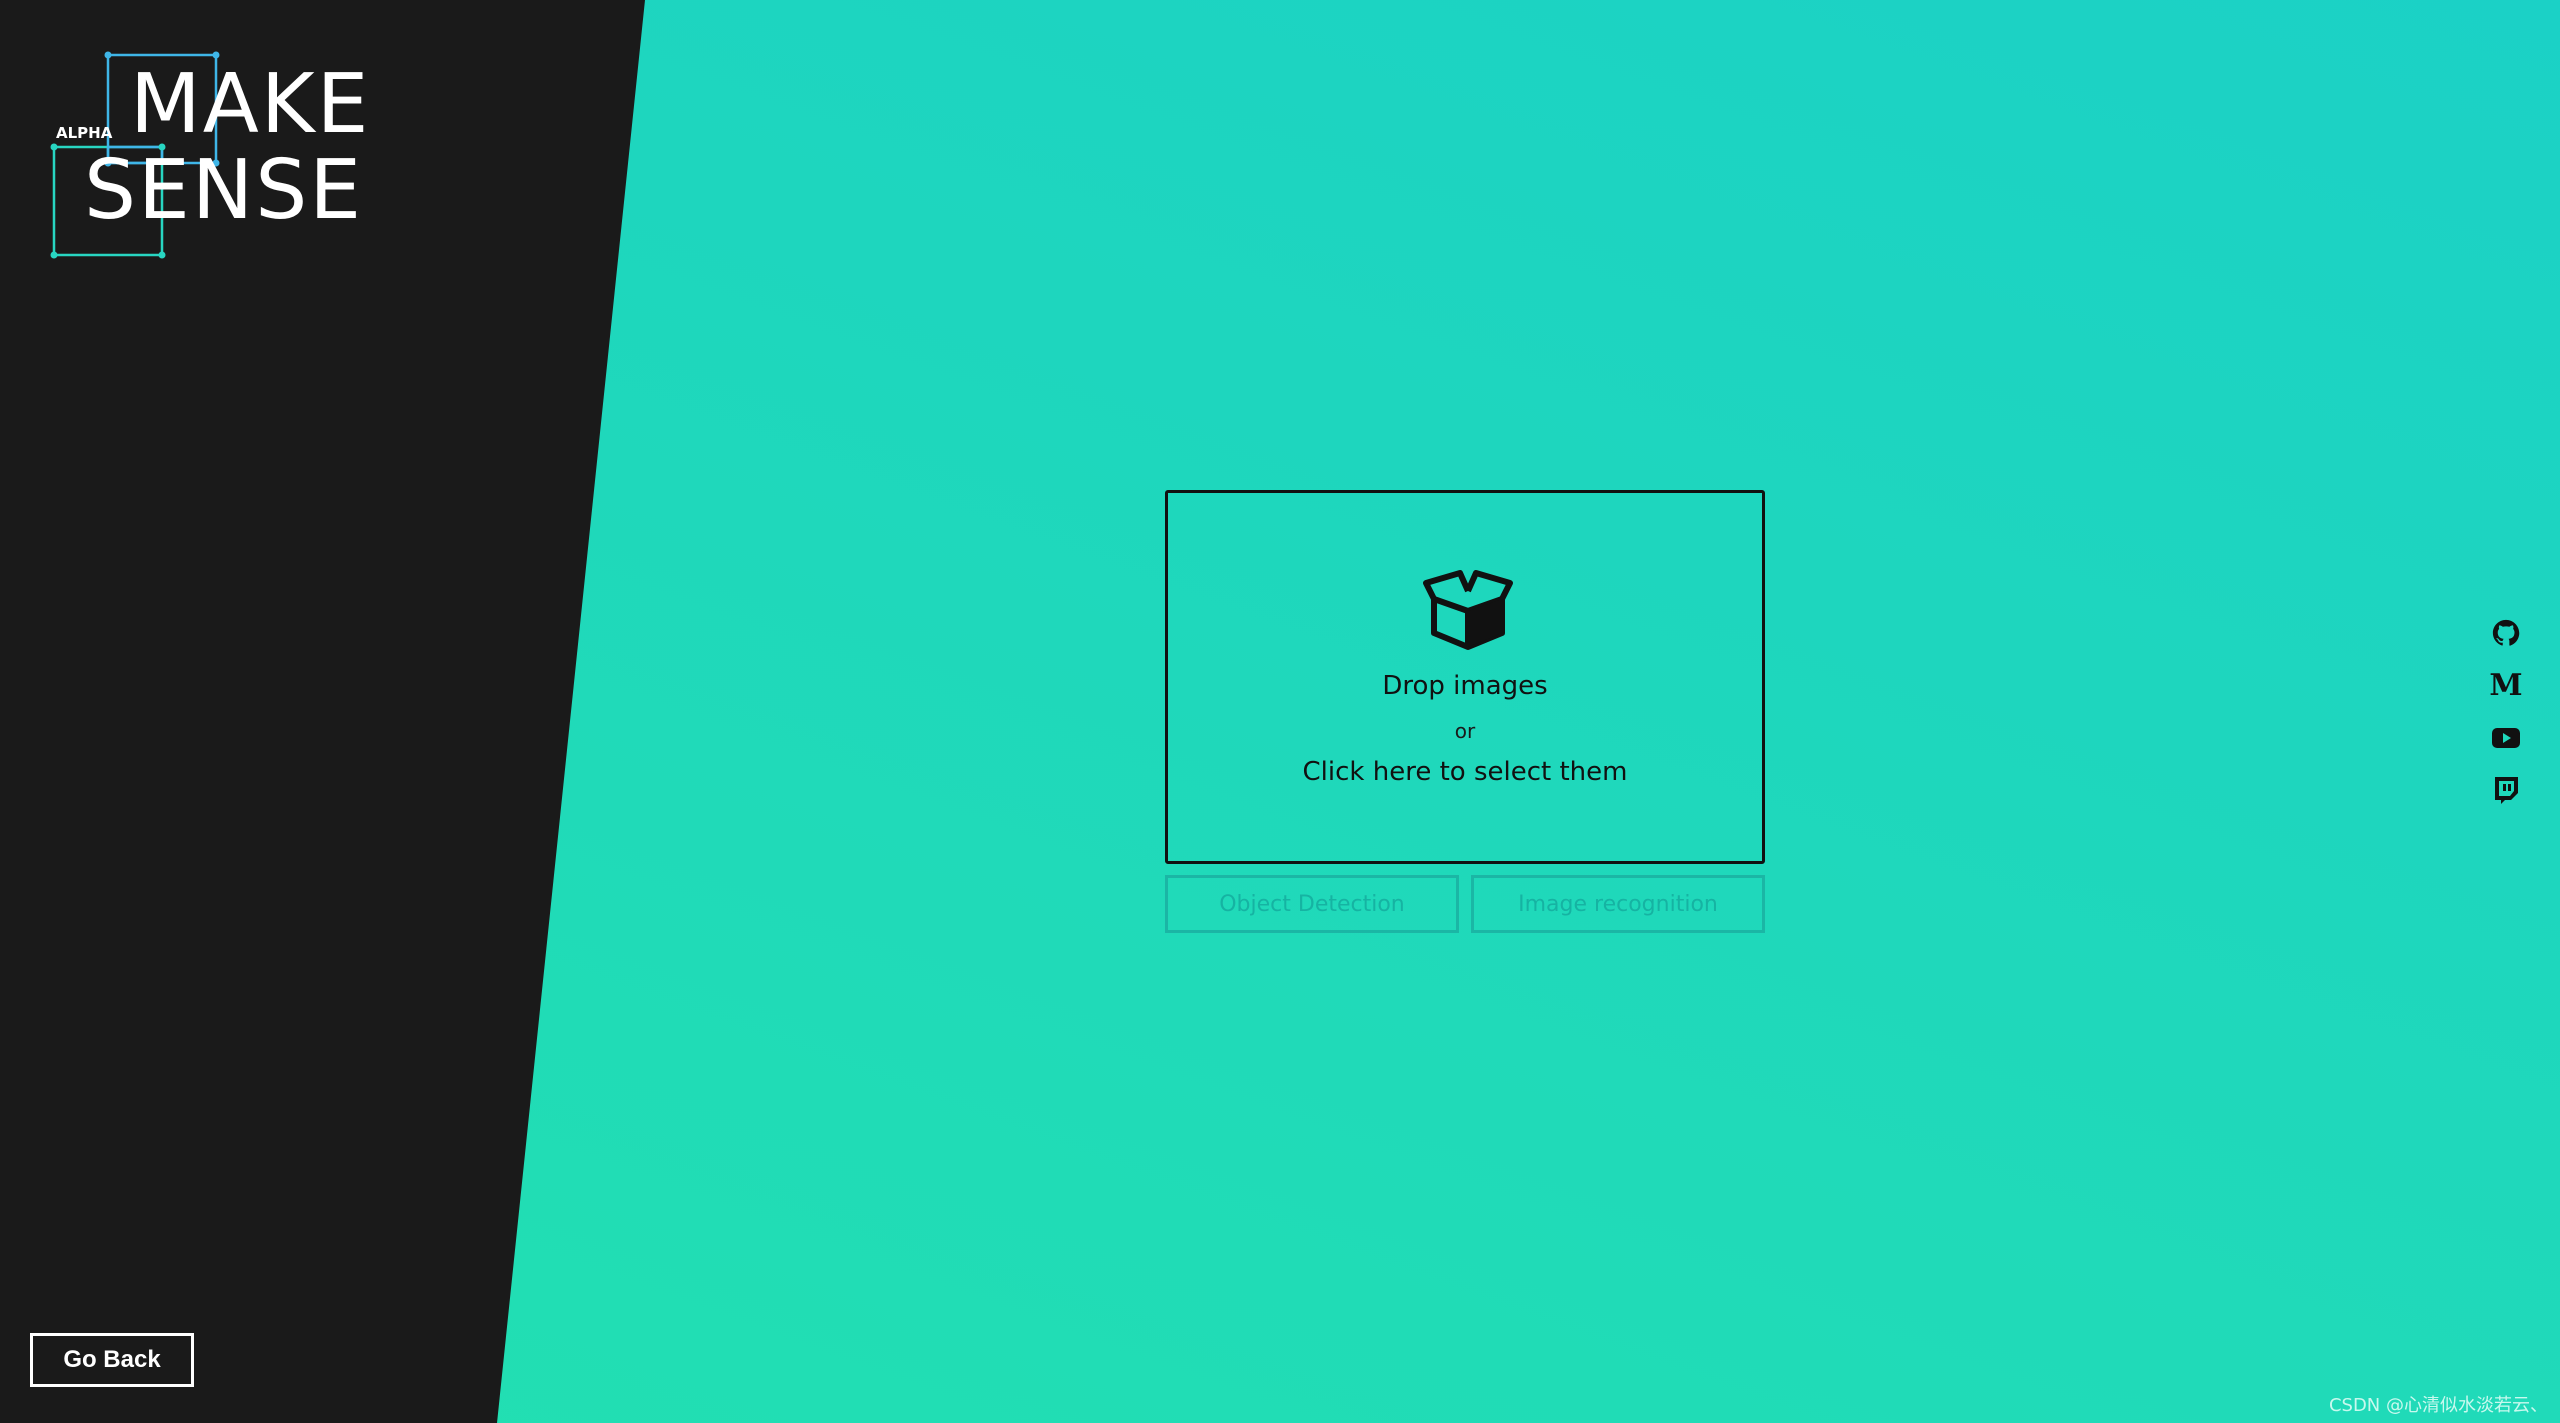 This screenshot has height=1423, width=2560. I want to click on twitch-icon, so click(2506, 790).